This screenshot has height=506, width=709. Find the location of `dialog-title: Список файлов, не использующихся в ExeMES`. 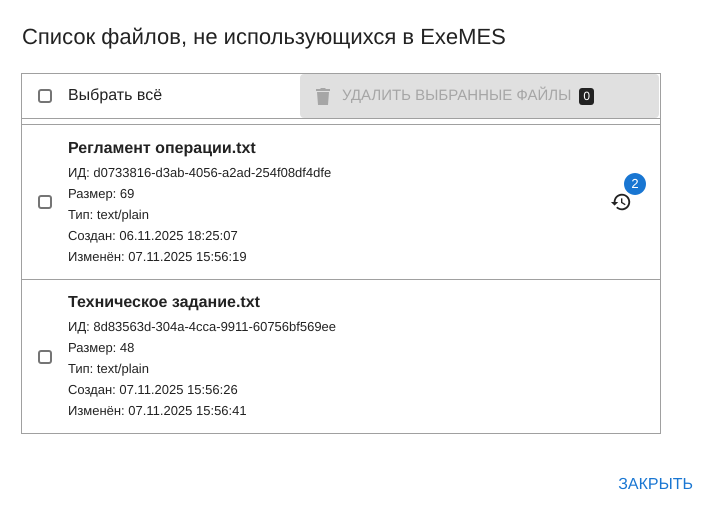

dialog-title: Список файлов, не использующихся в ExeMES is located at coordinates (264, 37).